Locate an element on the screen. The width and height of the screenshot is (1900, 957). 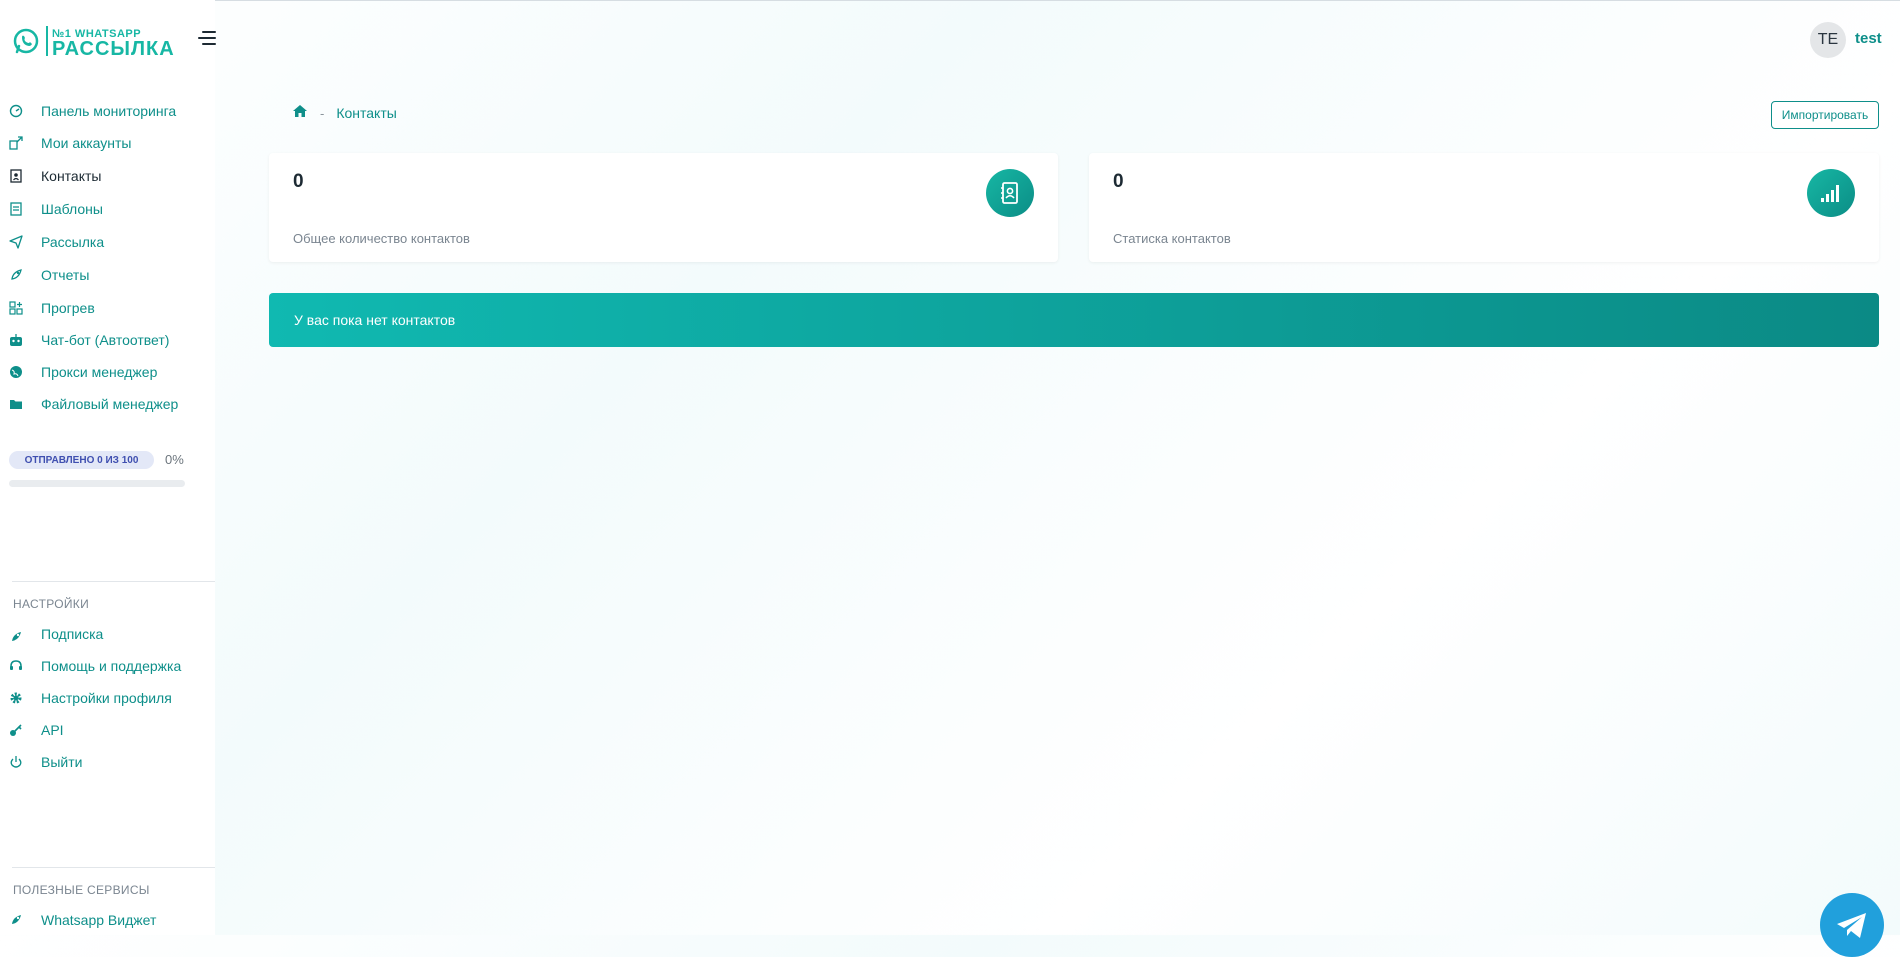
sidebar-item-label: Whatsapp Виджет is located at coordinates (99, 920).